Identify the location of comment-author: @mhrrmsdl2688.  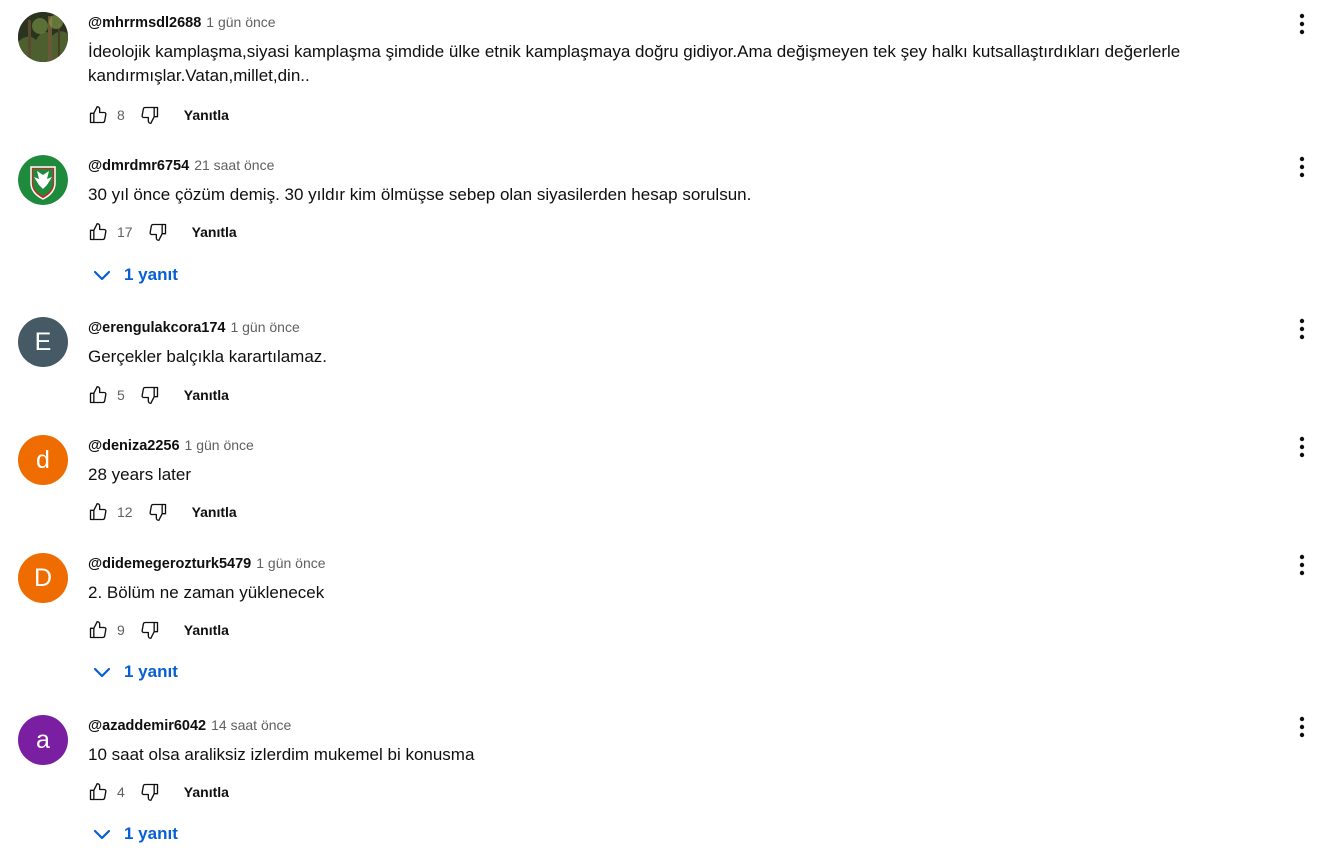
(144, 23).